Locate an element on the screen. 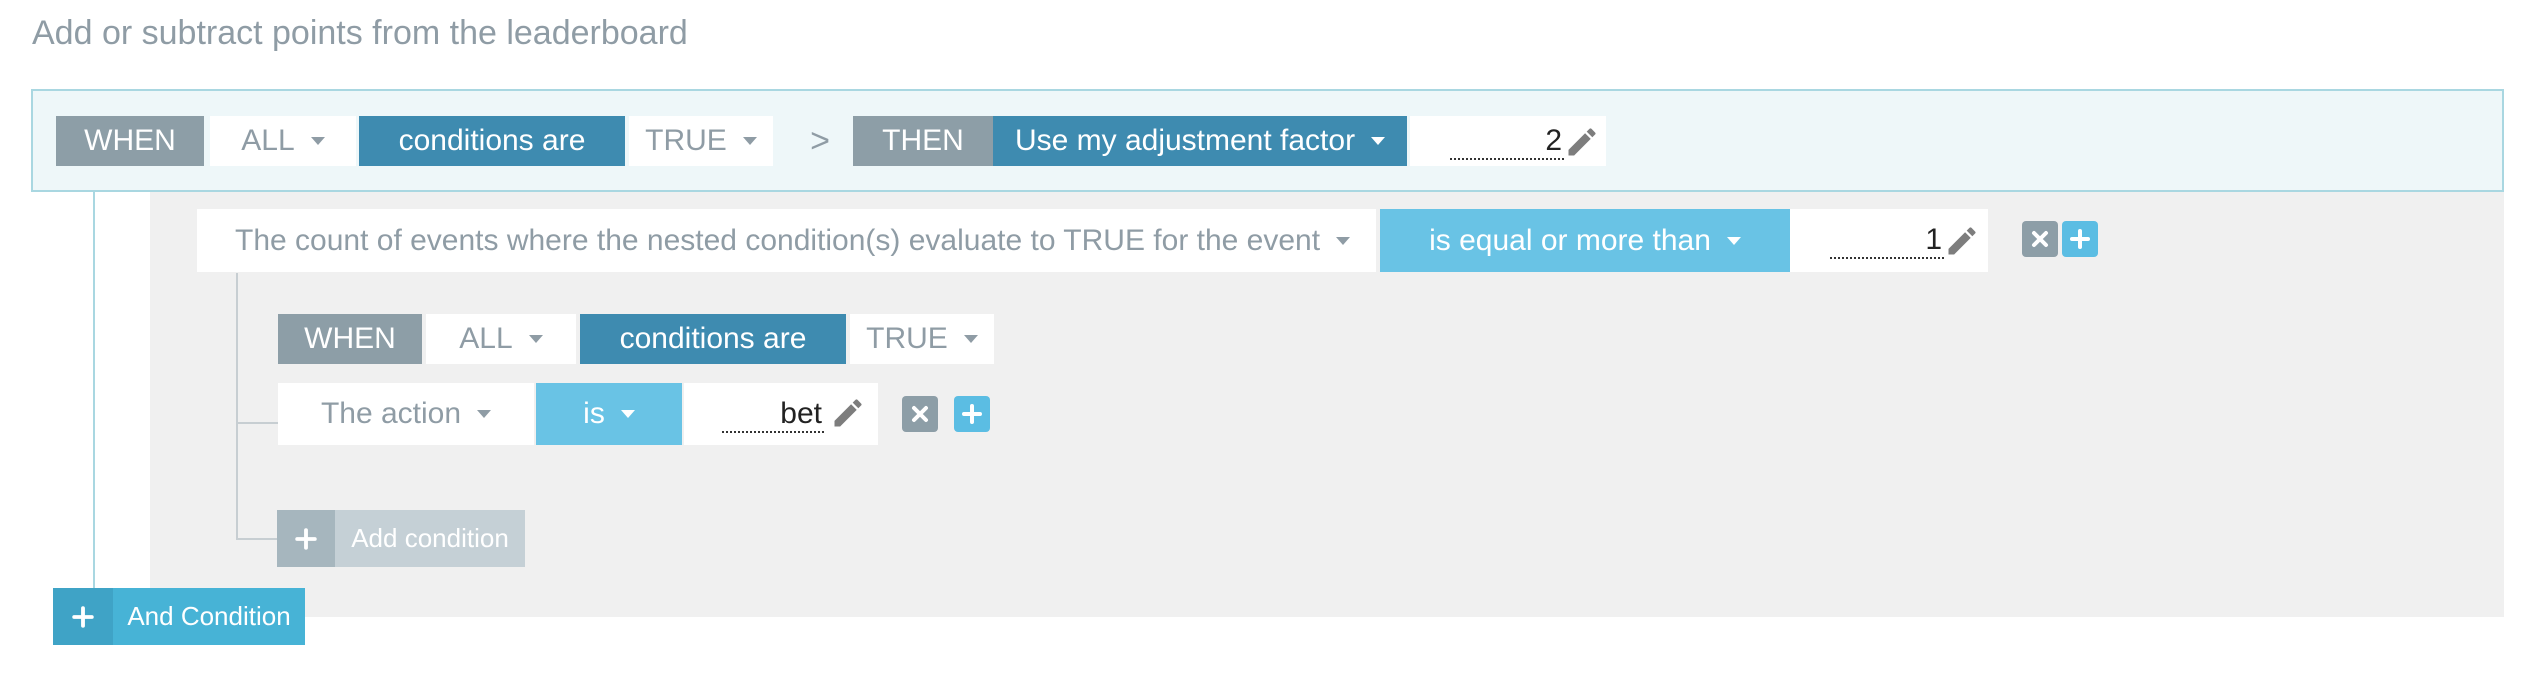 The width and height of the screenshot is (2536, 686). conditions-are-text: conditions are is located at coordinates (492, 140).